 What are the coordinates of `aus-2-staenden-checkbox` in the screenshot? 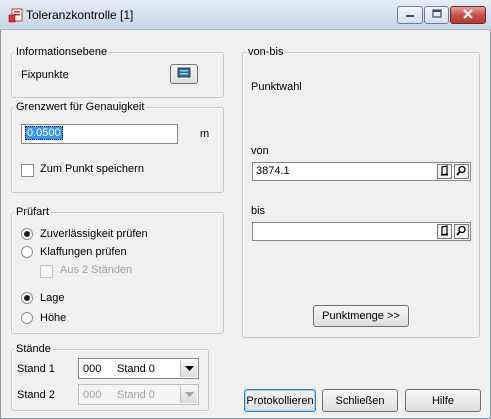 It's located at (46, 271).